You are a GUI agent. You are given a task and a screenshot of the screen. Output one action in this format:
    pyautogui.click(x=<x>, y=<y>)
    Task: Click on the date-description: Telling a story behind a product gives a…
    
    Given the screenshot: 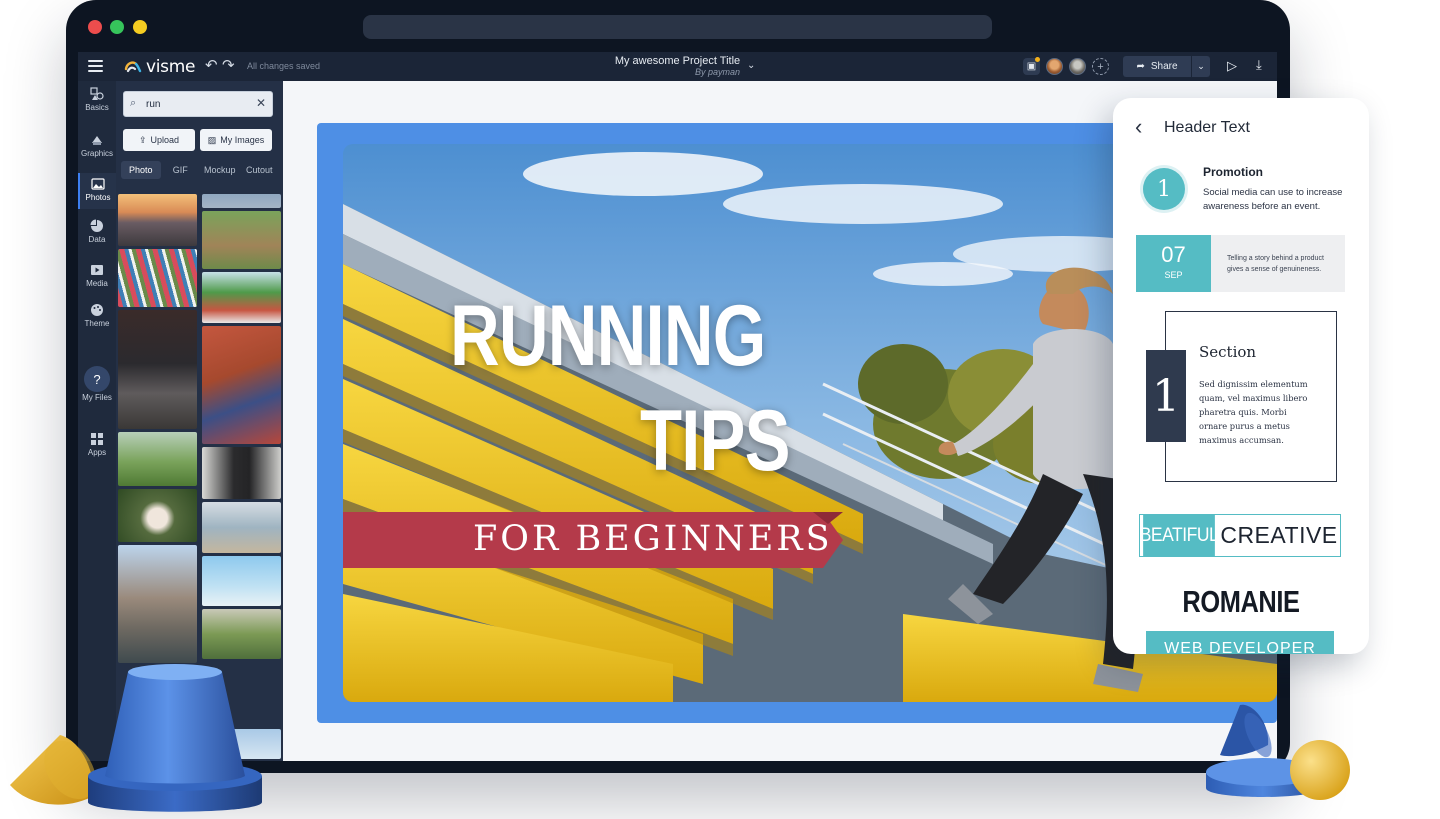 What is the action you would take?
    pyautogui.click(x=1275, y=264)
    